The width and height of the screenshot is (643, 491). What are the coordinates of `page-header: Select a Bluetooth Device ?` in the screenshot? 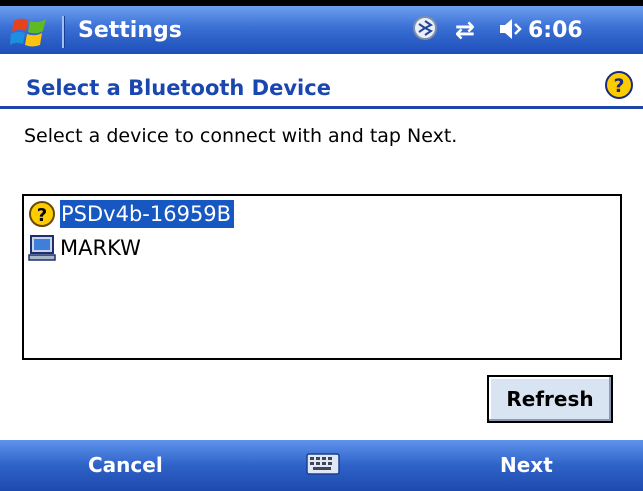 It's located at (321, 89).